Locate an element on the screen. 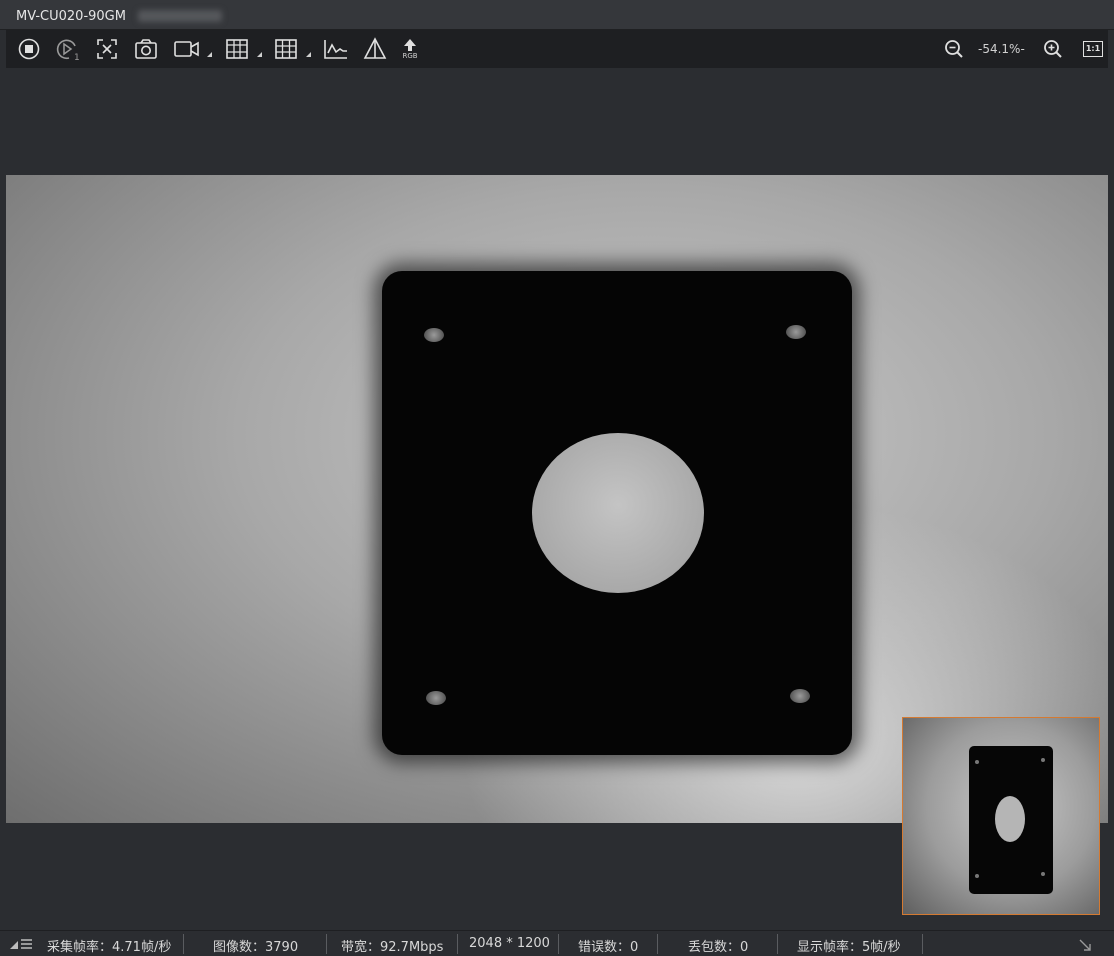 Image resolution: width=1114 pixels, height=956 pixels. center-hole is located at coordinates (618, 513).